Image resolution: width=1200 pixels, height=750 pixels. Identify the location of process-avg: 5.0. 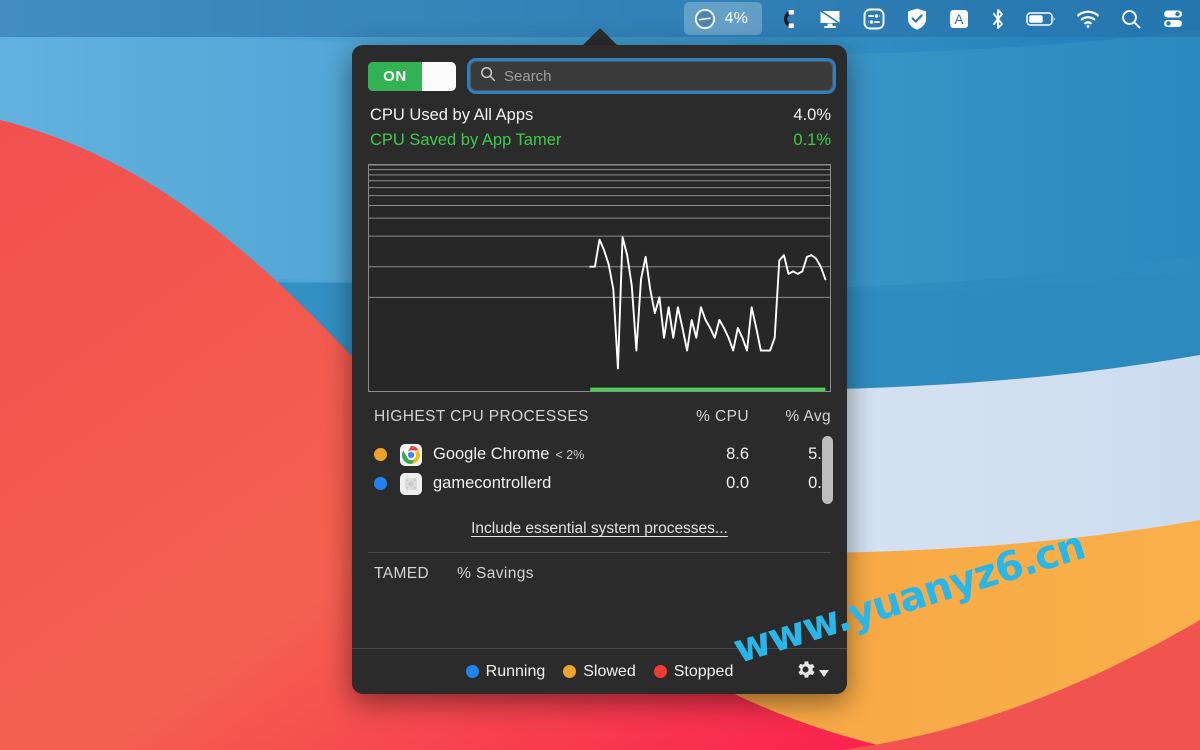
(819, 454).